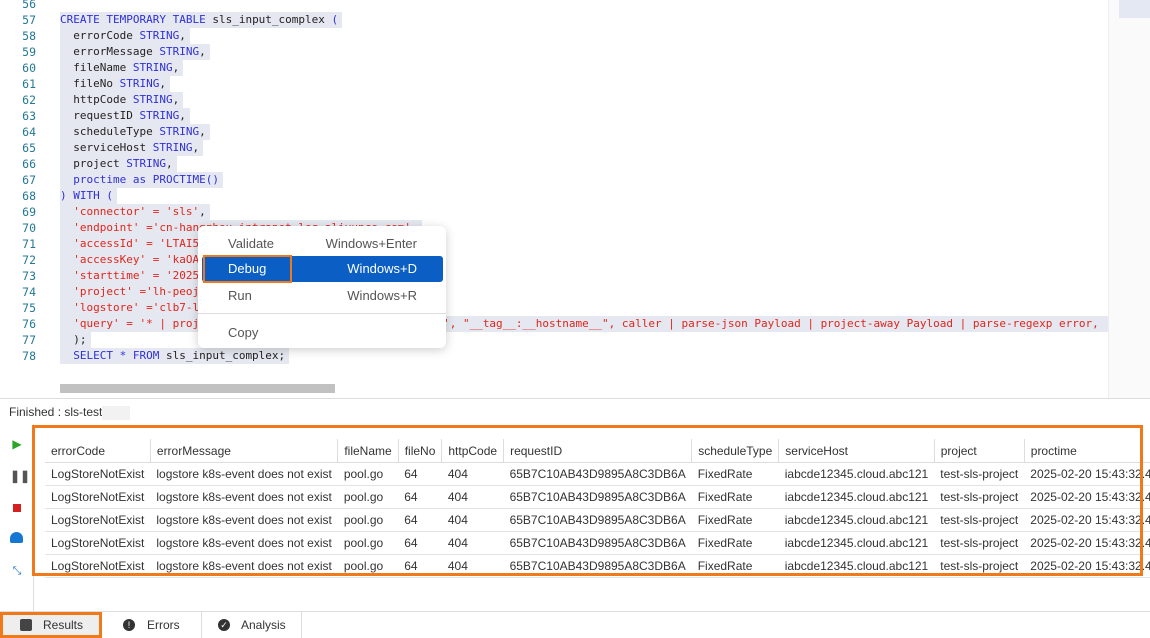 This screenshot has height=638, width=1150. I want to click on code-line: 60 fileName STRING,, so click(554, 68).